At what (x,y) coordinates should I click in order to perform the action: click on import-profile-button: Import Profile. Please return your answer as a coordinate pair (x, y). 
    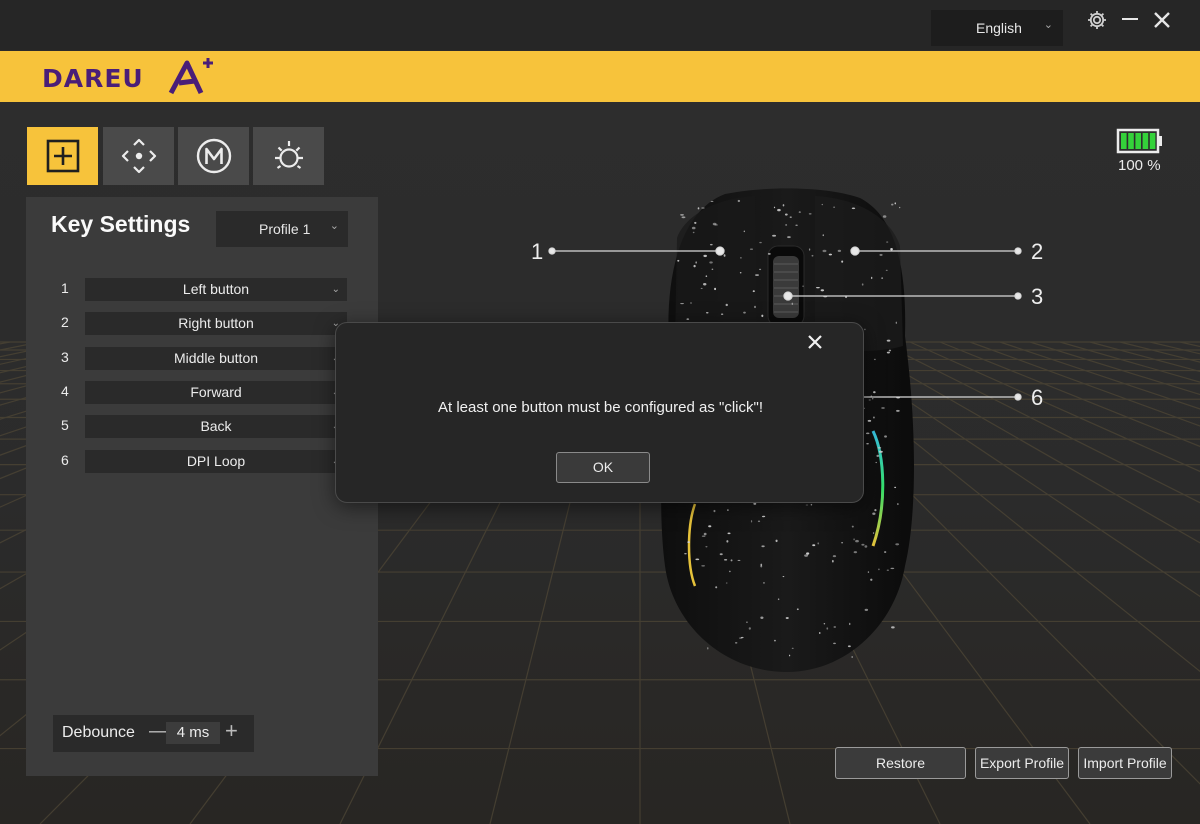
    Looking at the image, I should click on (1125, 763).